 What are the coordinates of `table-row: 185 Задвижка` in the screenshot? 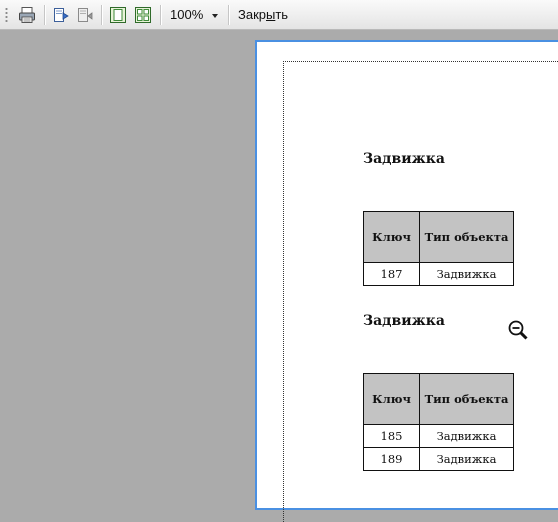 It's located at (438, 436).